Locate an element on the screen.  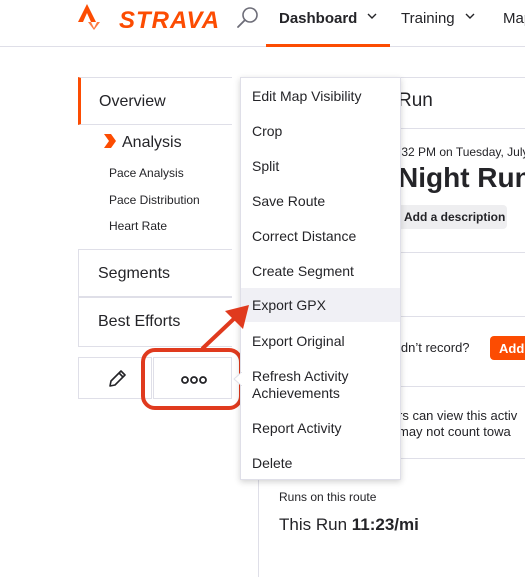
add-description-button: Add a description is located at coordinates (451, 217).